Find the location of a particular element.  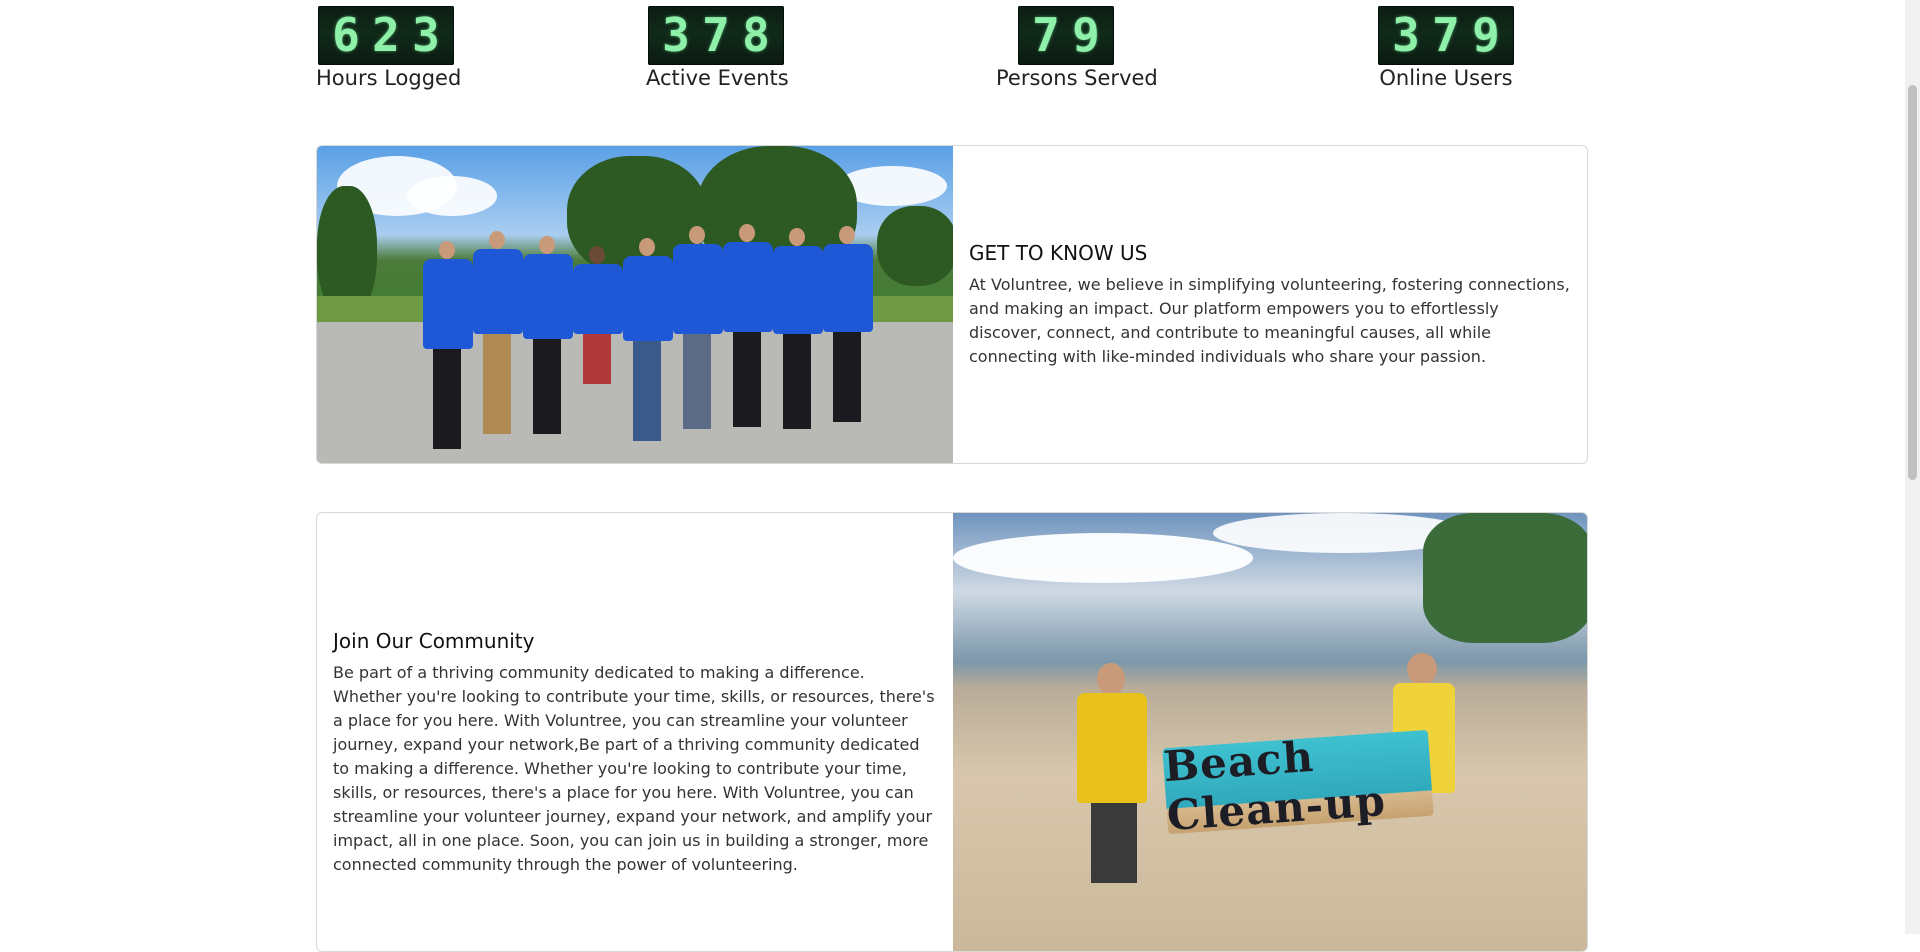

counter-digit: 2 is located at coordinates (386, 35).